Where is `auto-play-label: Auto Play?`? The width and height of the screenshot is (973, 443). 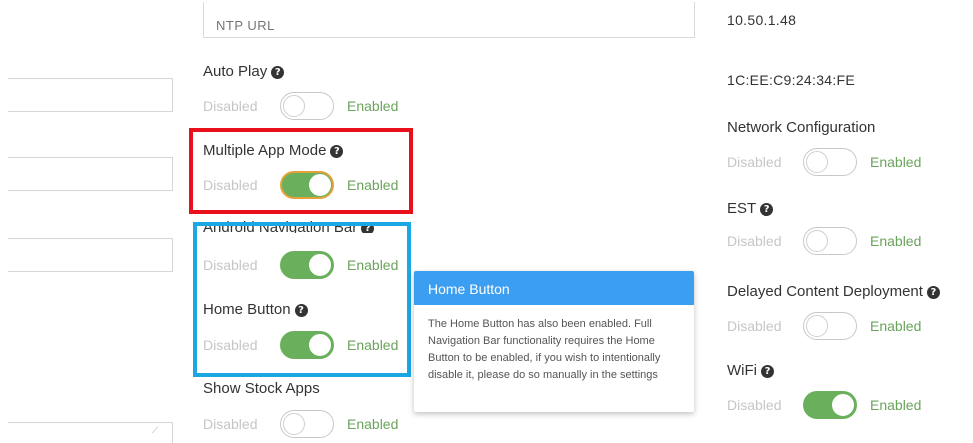
auto-play-label: Auto Play? is located at coordinates (244, 71).